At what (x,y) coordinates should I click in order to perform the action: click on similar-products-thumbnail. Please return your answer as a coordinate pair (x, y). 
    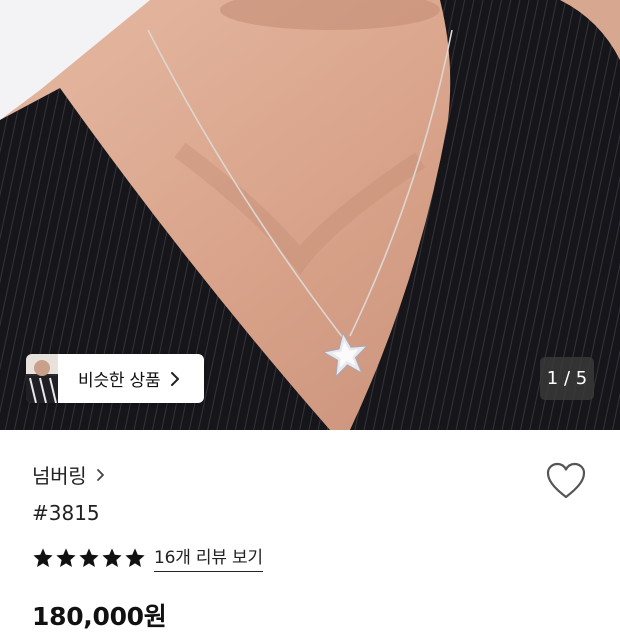
    Looking at the image, I should click on (42, 378).